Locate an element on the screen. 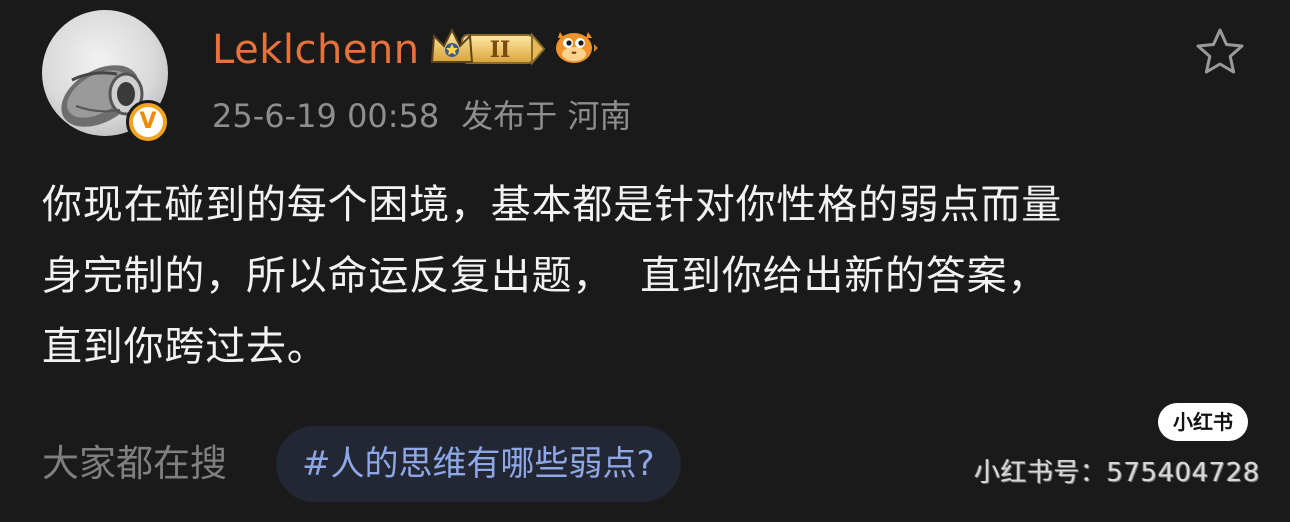  post-body-line: 你现在碰到的每个困境，基本都是针对你性格的弱点而量 is located at coordinates (552, 205).